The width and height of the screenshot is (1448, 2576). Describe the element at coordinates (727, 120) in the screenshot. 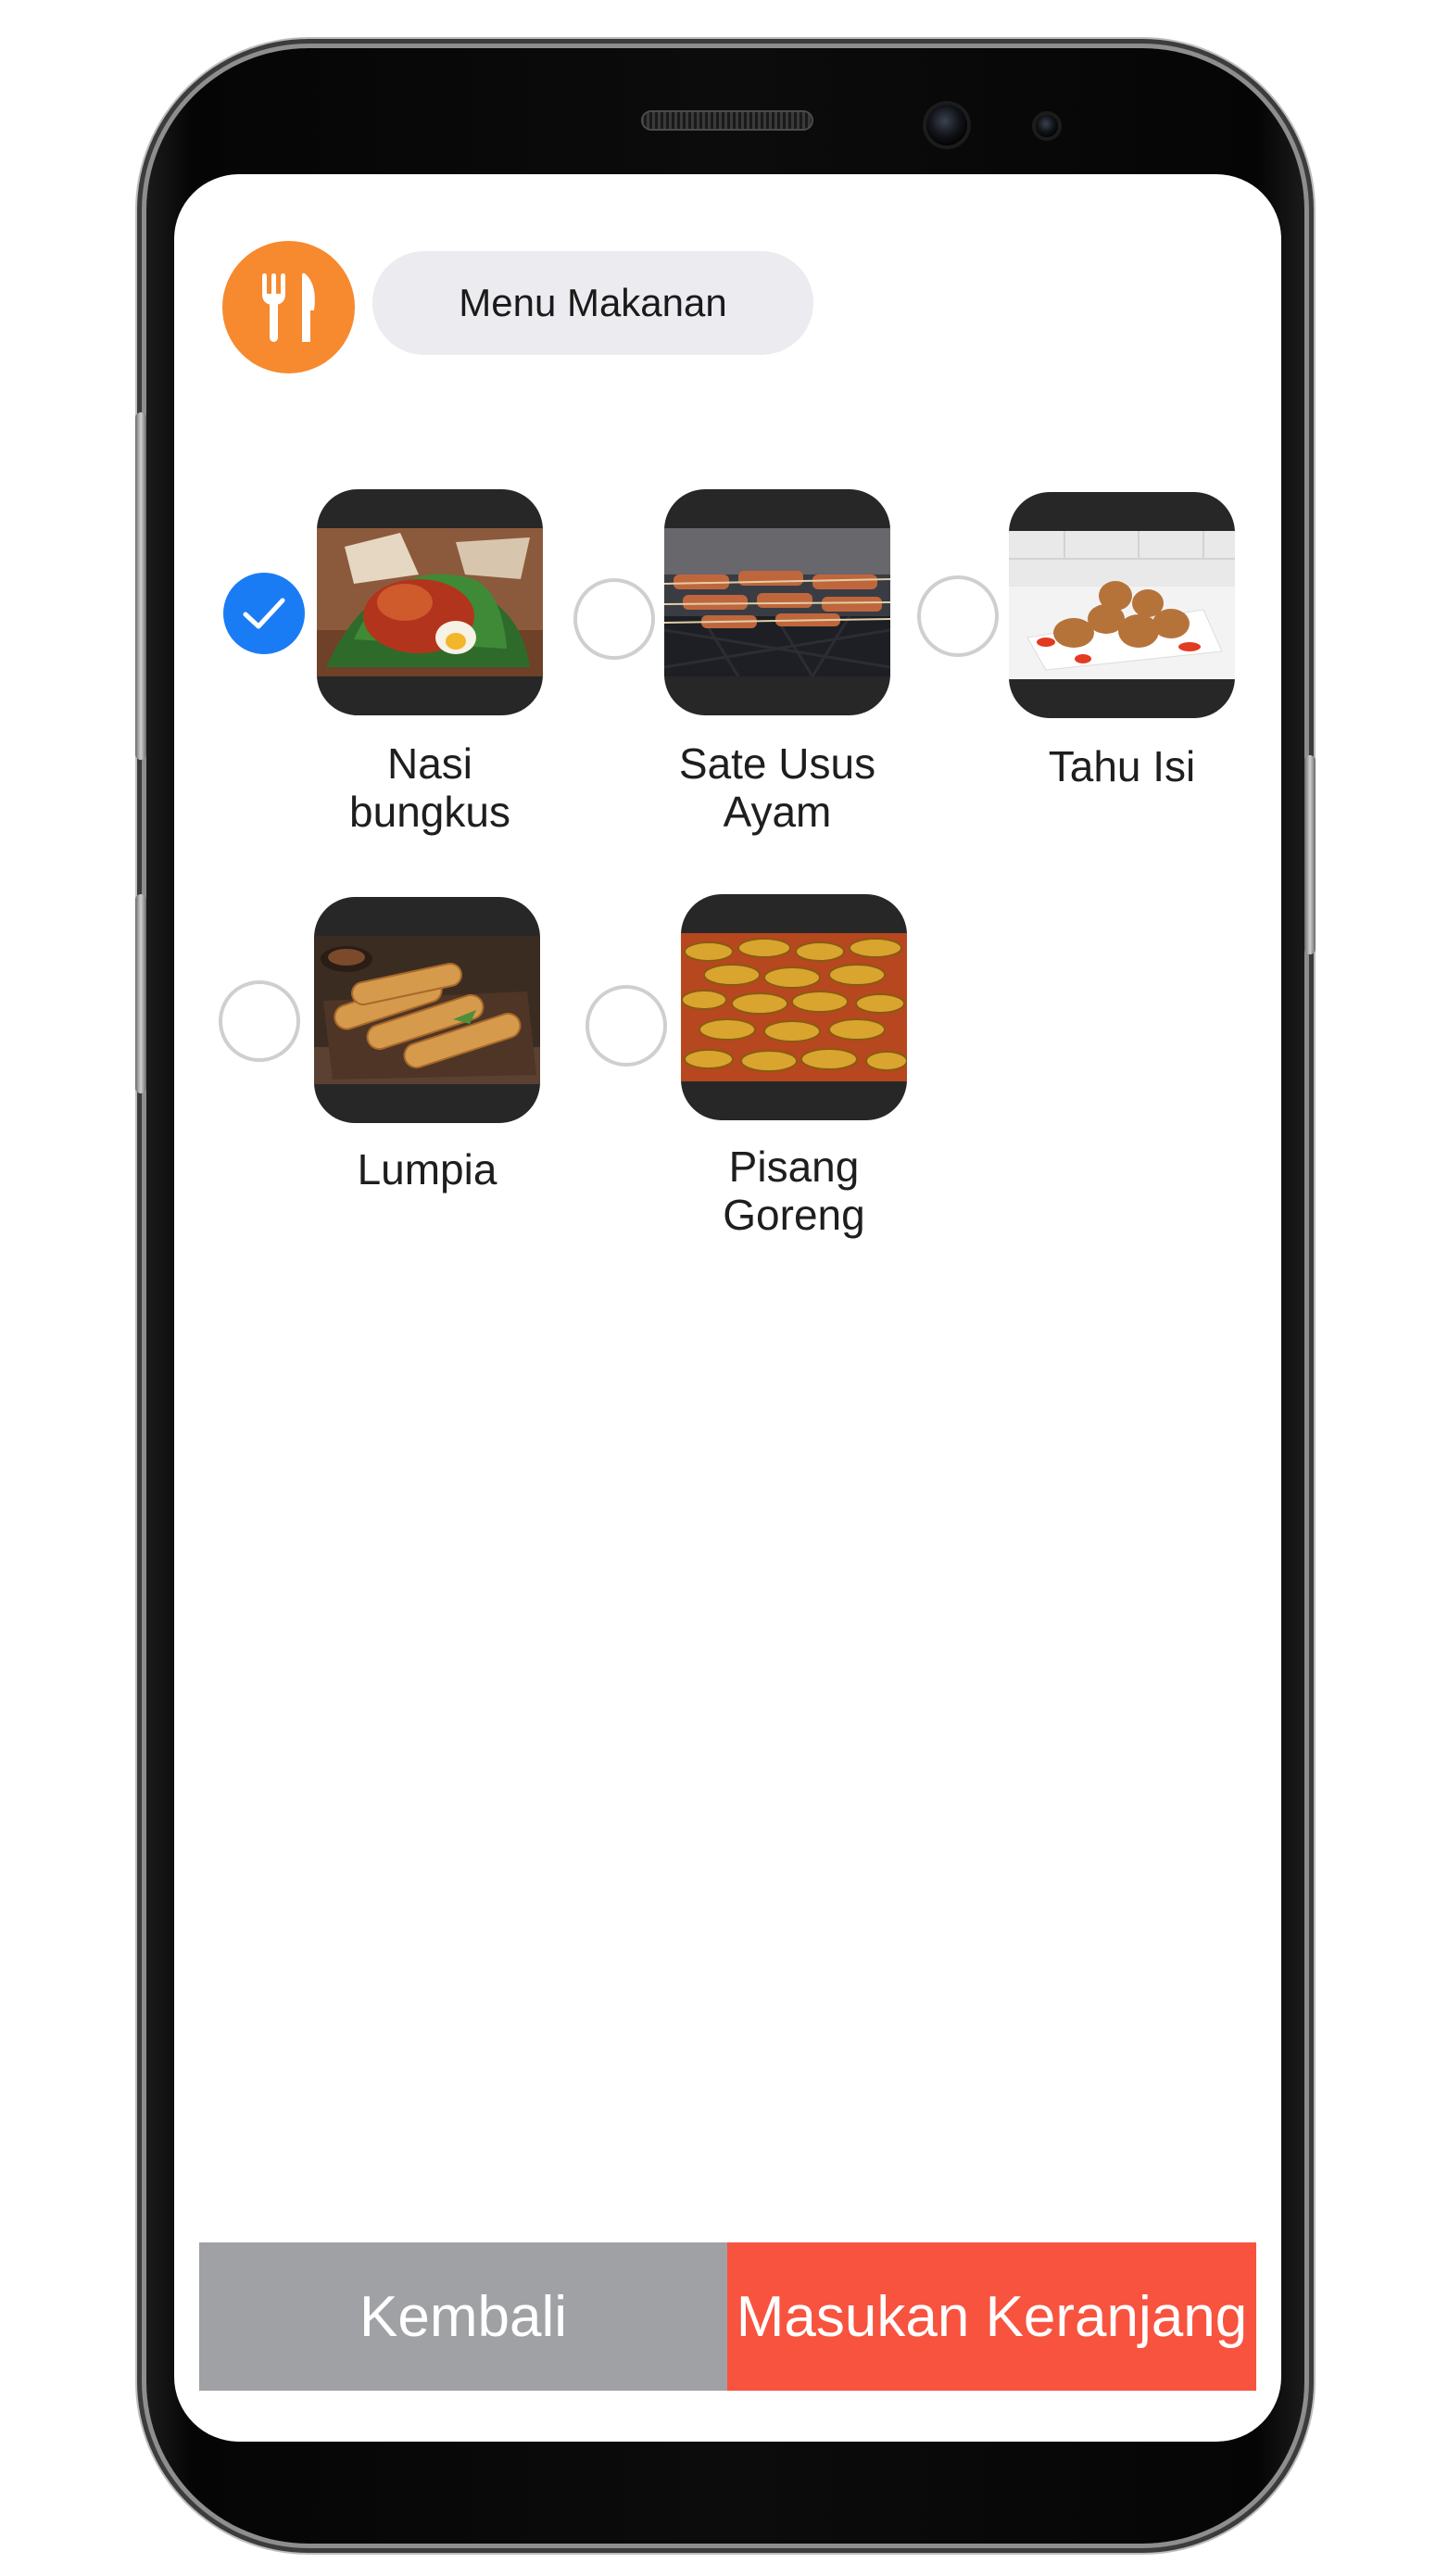

I see `earpiece-speaker` at that location.